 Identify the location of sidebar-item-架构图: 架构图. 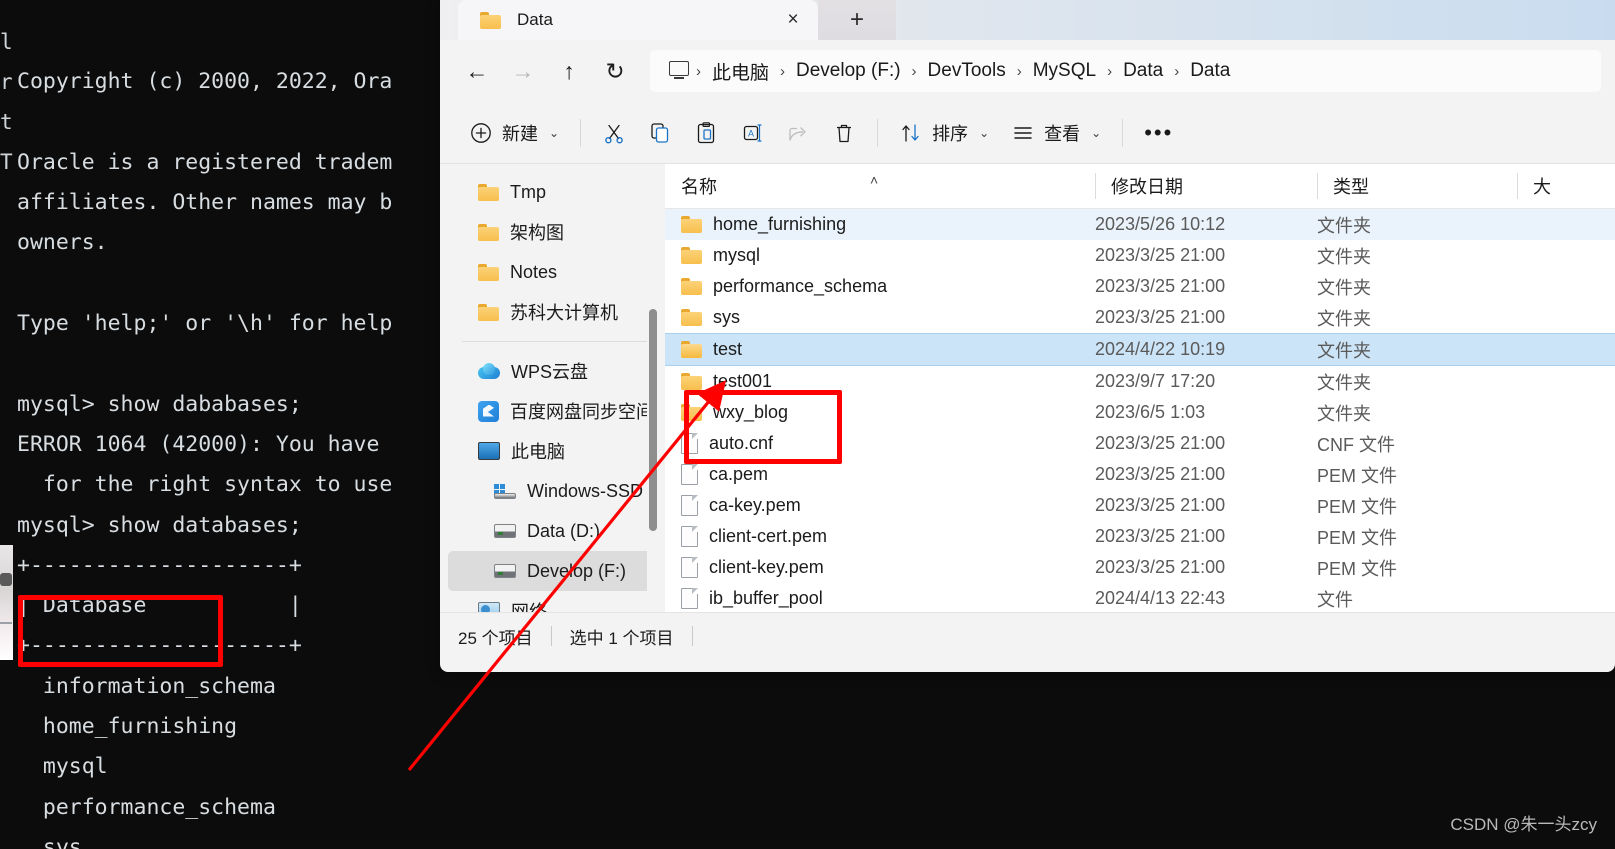
(552, 232).